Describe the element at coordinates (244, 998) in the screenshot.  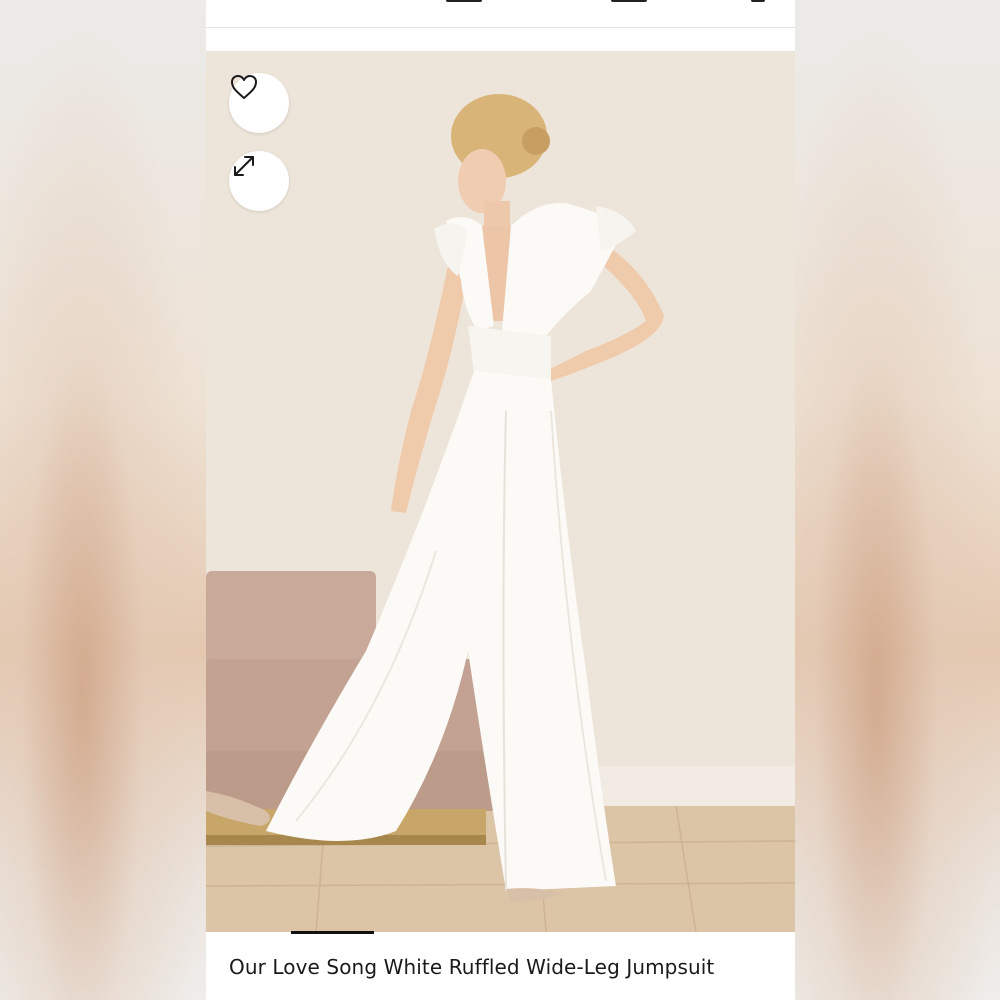
I see `rating-stars-icon` at that location.